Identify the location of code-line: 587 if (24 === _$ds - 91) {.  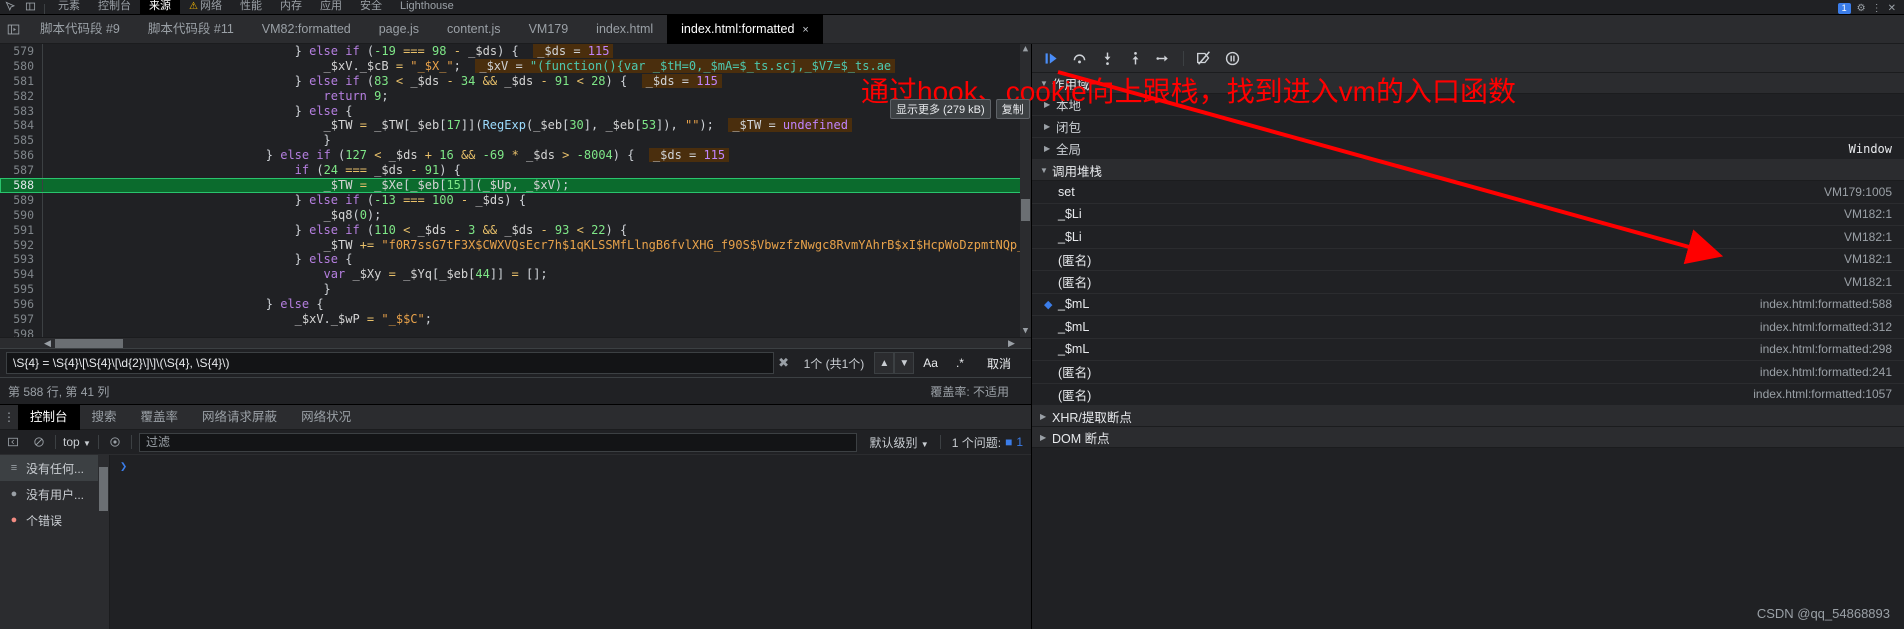
(515, 171).